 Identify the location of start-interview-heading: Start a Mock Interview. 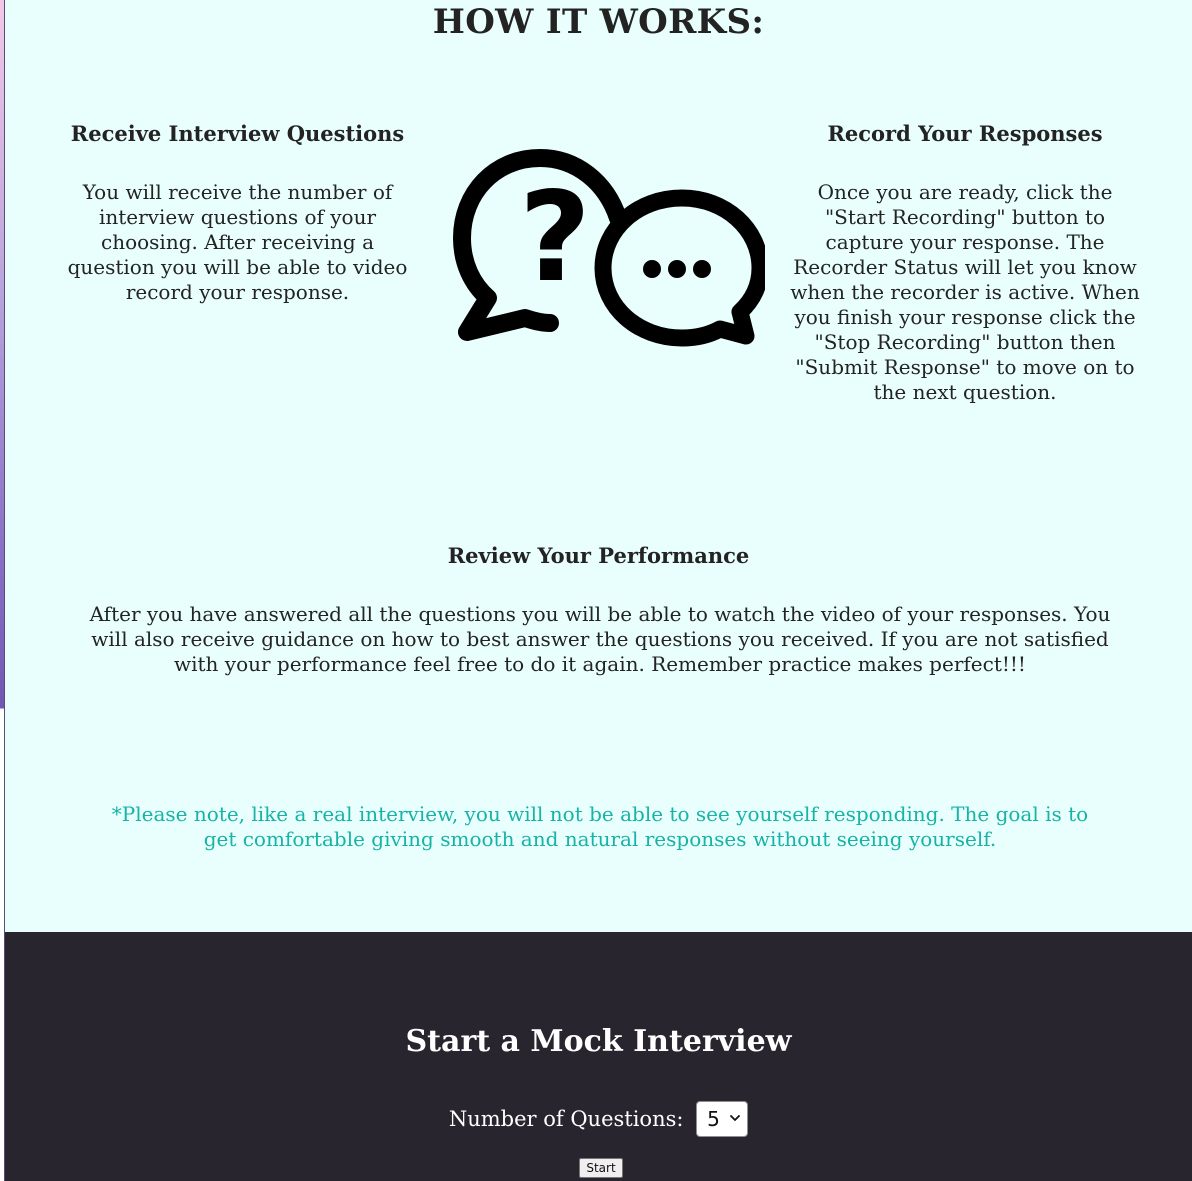
(598, 1041).